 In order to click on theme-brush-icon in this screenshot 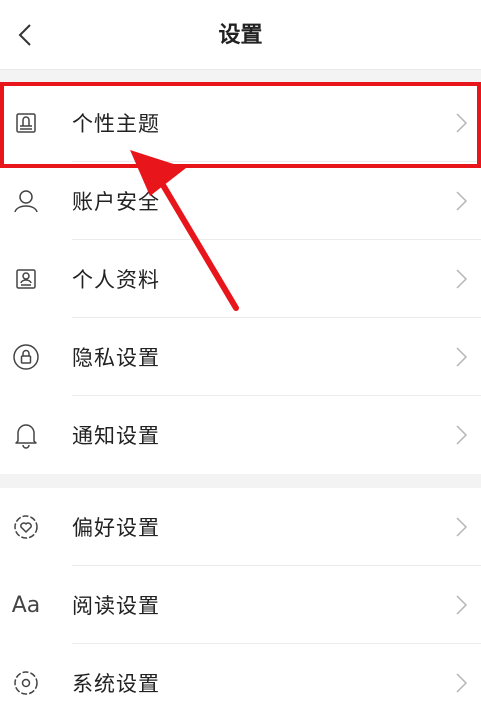, I will do `click(26, 123)`.